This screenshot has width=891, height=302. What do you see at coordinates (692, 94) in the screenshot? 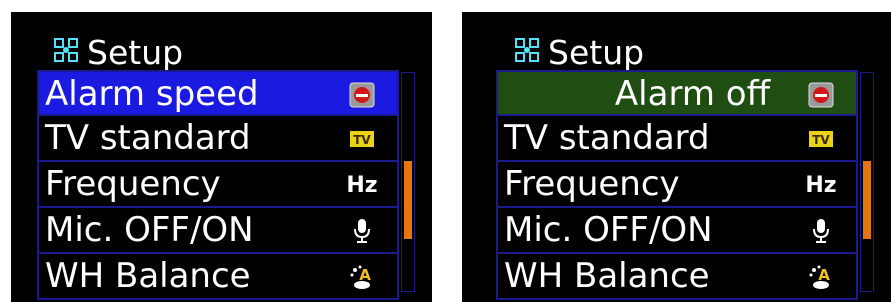
I see `menu-item-label: Alarm off` at bounding box center [692, 94].